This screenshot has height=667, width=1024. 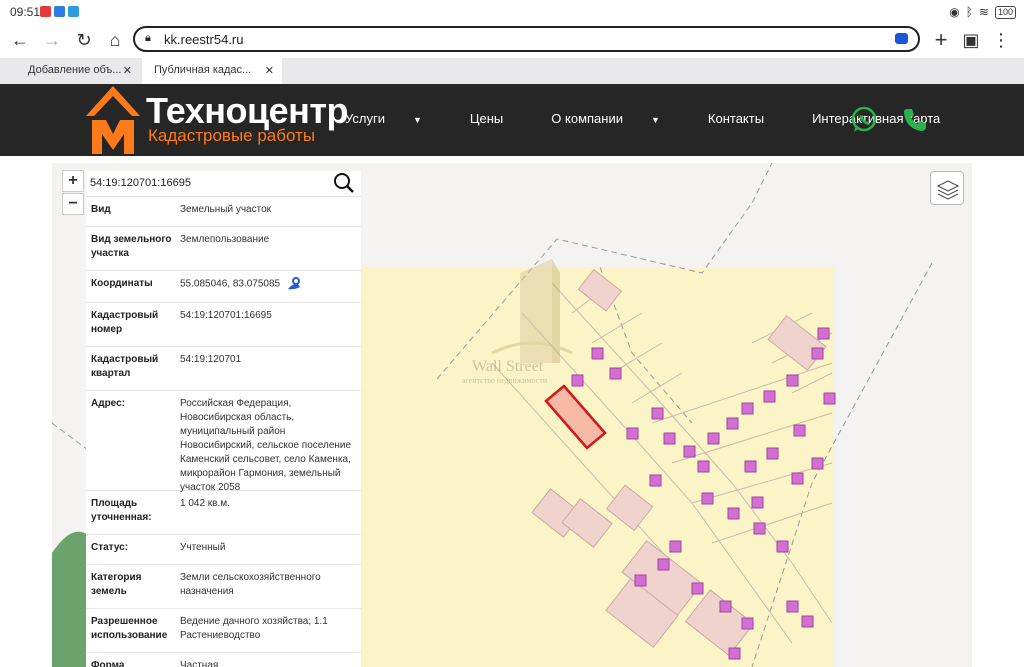 What do you see at coordinates (294, 284) in the screenshot?
I see `map-marker-icon` at bounding box center [294, 284].